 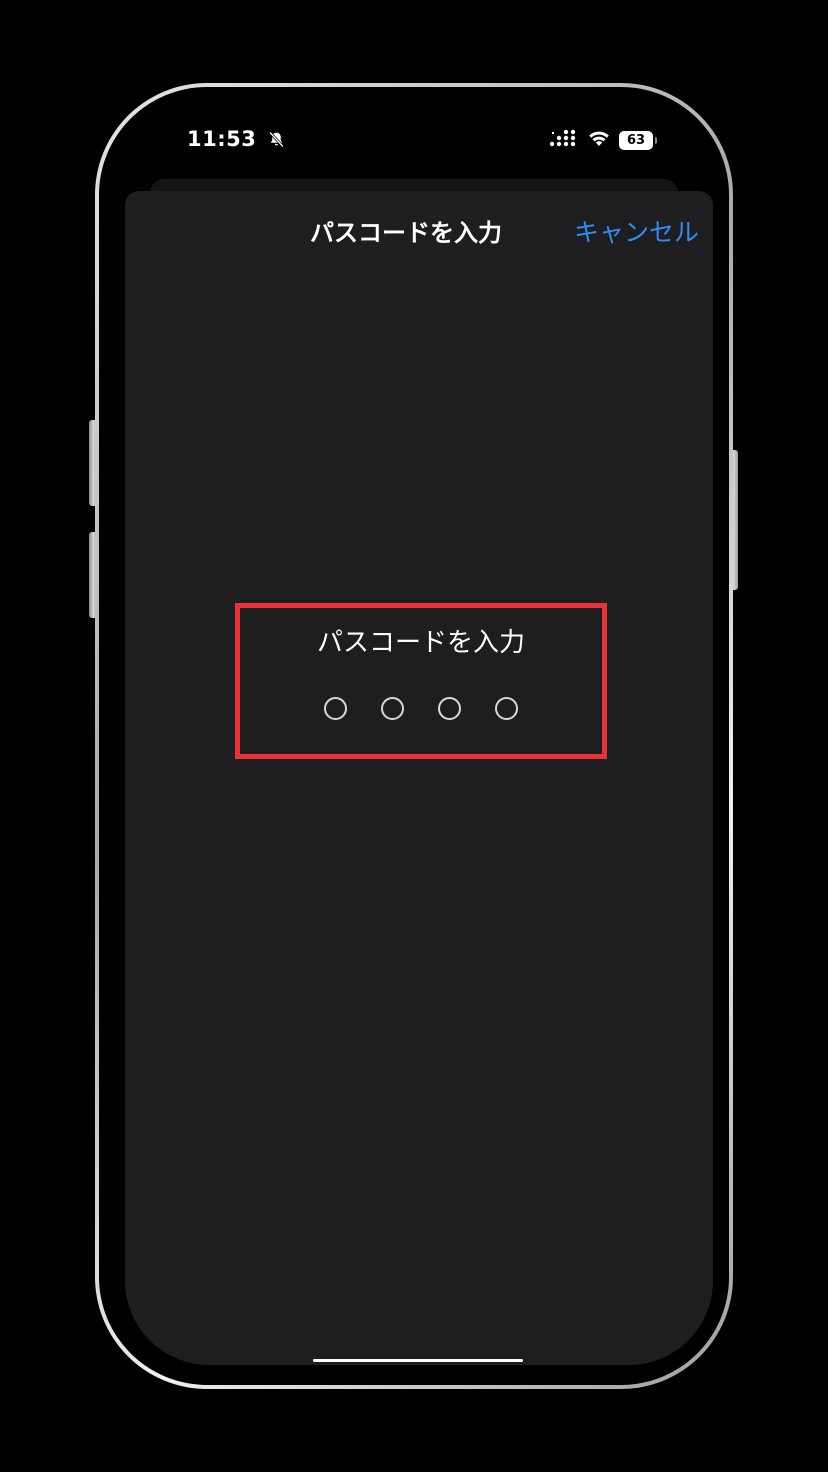 I want to click on bell-slash-icon, so click(x=276, y=141).